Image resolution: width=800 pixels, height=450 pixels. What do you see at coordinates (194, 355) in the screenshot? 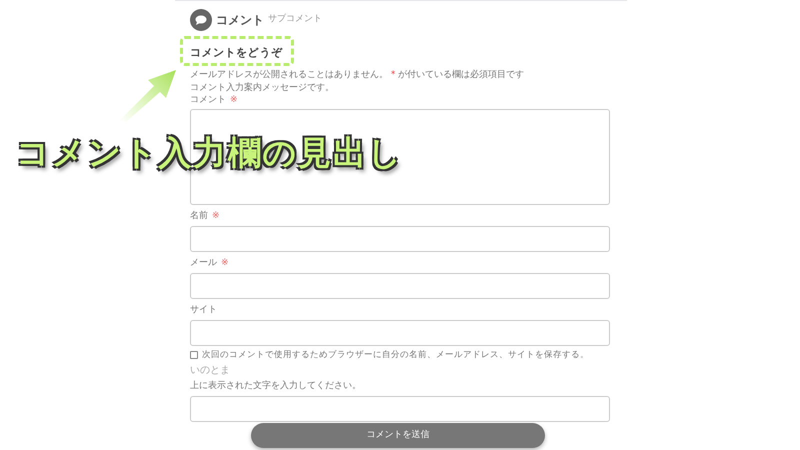
I see `checkbox` at bounding box center [194, 355].